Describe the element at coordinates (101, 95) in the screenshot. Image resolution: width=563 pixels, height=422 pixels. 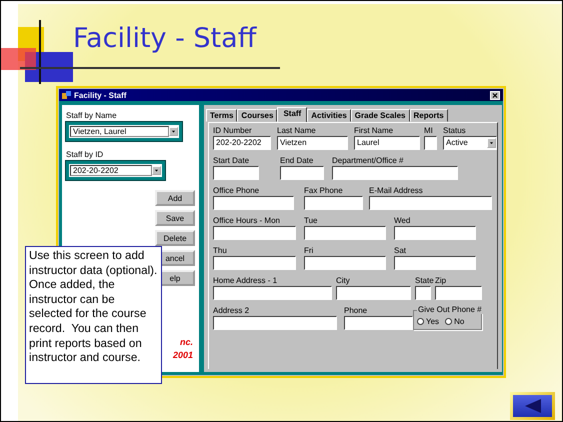
I see `window-title: Facility - Staff` at that location.